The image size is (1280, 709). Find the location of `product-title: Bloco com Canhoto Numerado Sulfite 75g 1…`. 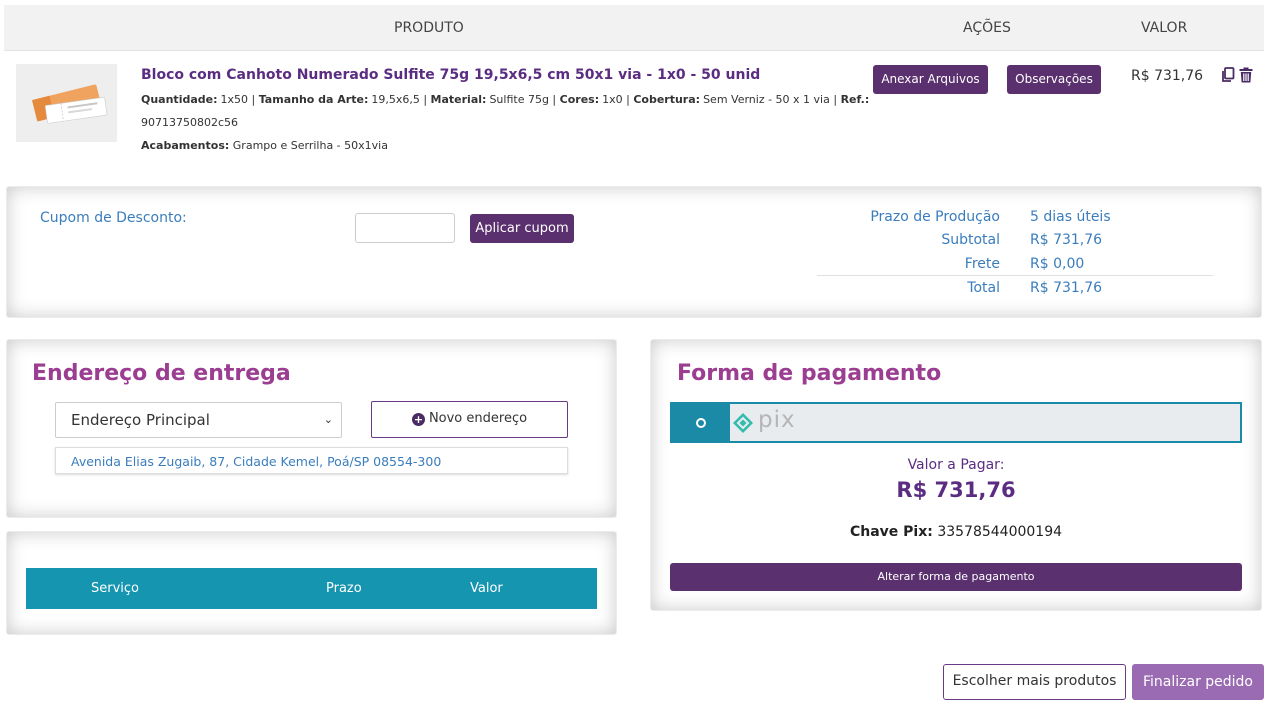

product-title: Bloco com Canhoto Numerado Sulfite 75g 1… is located at coordinates (450, 75).